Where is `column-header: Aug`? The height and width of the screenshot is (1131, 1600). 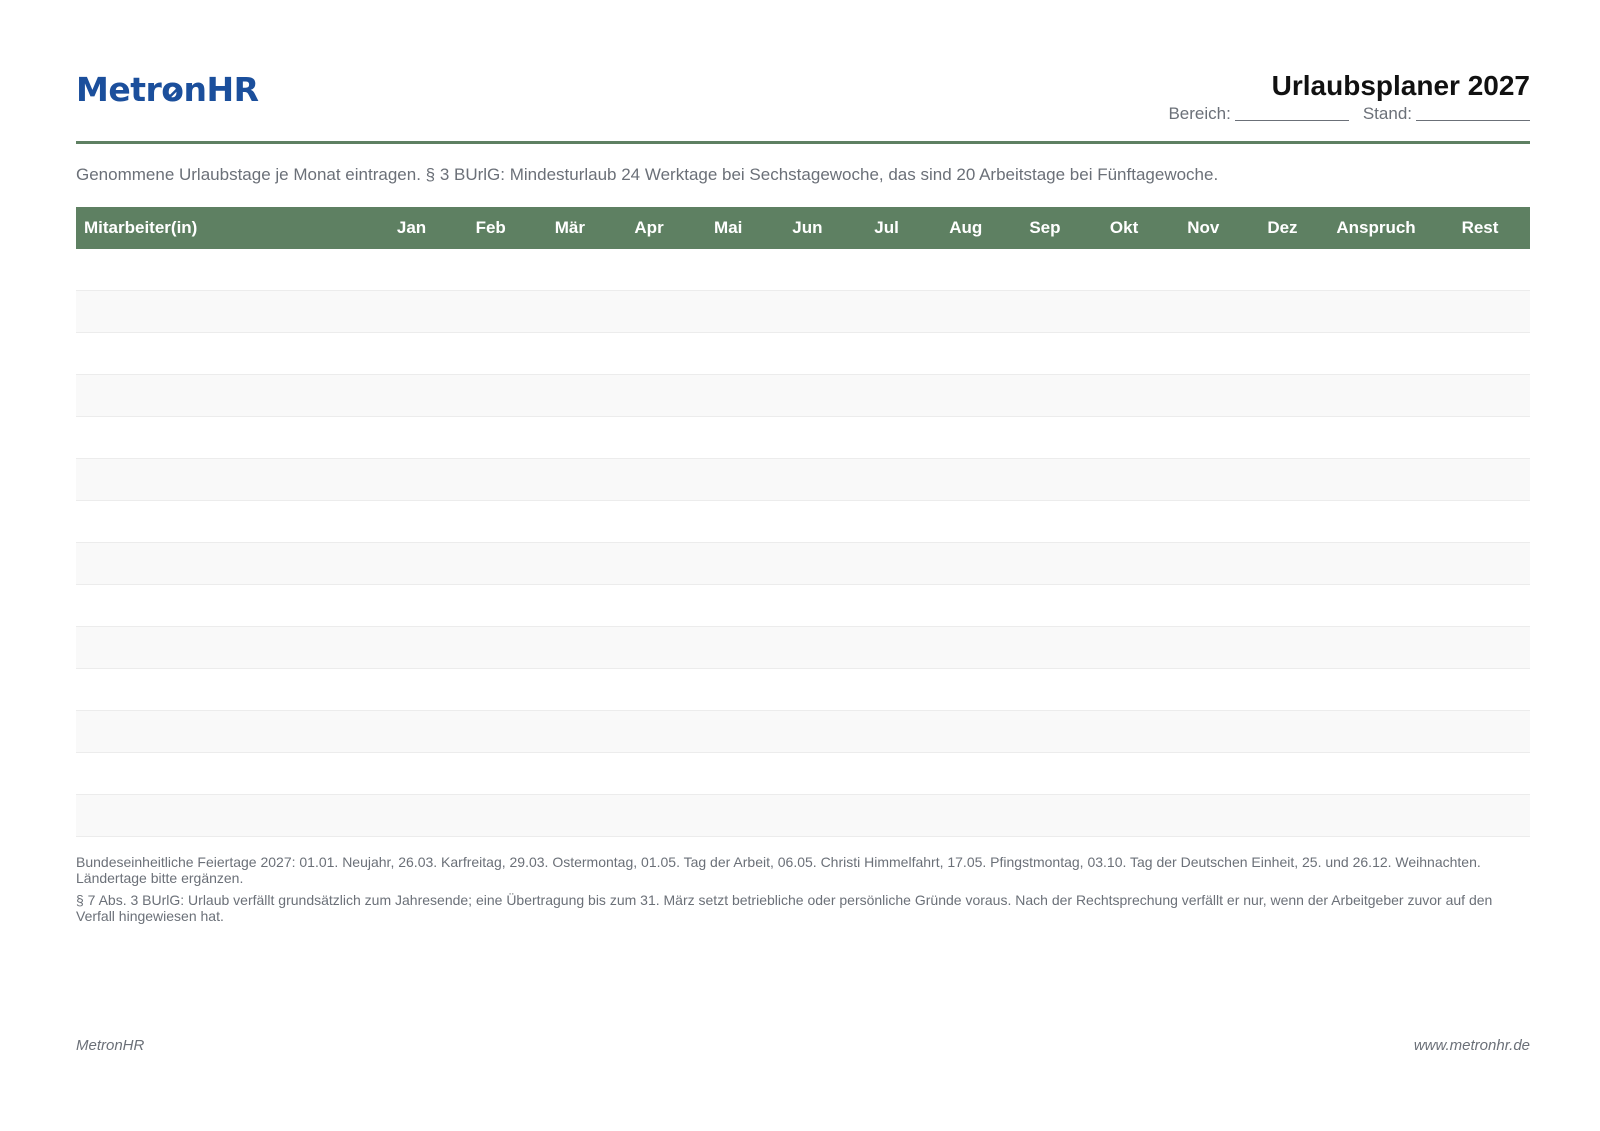
column-header: Aug is located at coordinates (966, 227).